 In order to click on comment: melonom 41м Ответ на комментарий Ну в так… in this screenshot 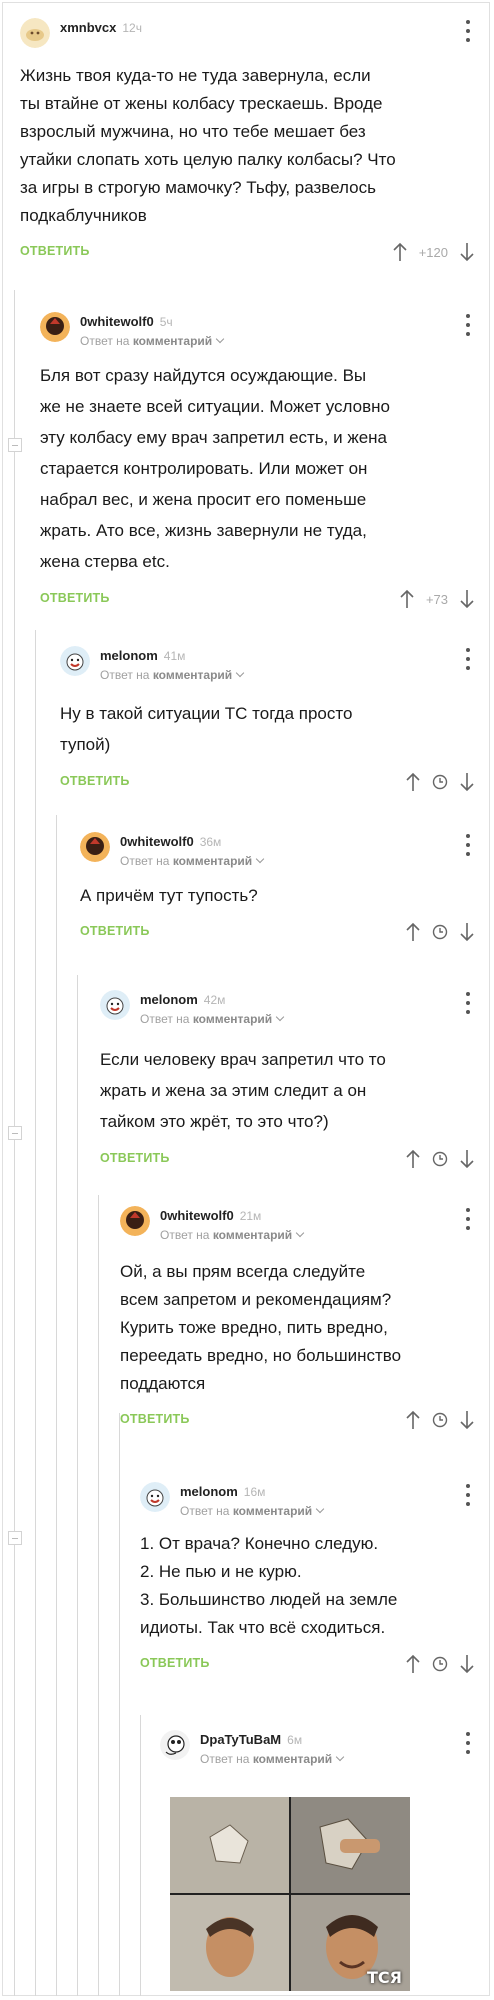, I will do `click(267, 721)`.